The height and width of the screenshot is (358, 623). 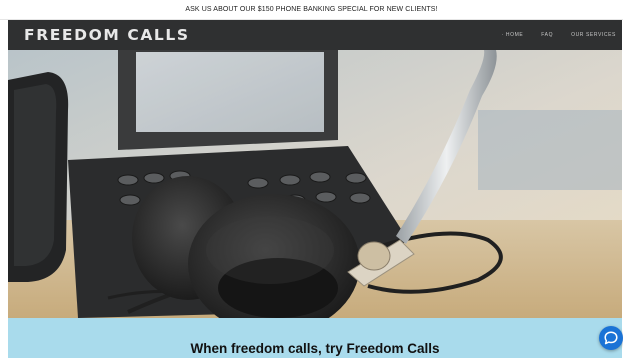 I want to click on main-navigation: · HOME FAQ OUR SERVICES, so click(x=559, y=35).